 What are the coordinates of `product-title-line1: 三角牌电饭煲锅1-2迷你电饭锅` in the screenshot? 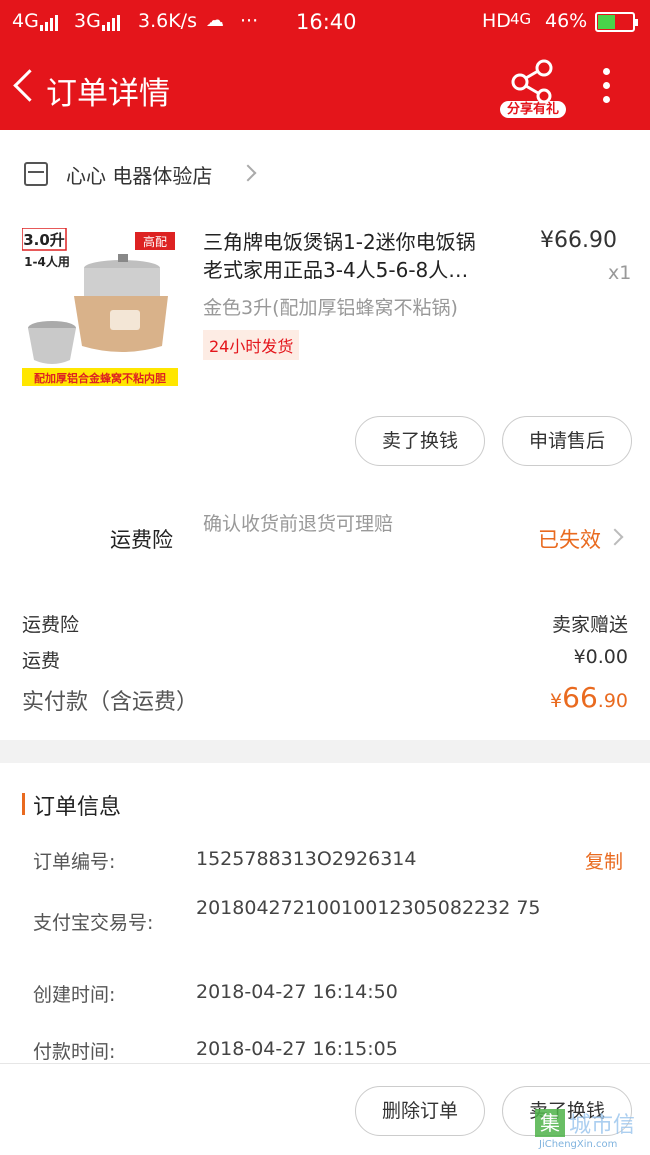 It's located at (339, 242).